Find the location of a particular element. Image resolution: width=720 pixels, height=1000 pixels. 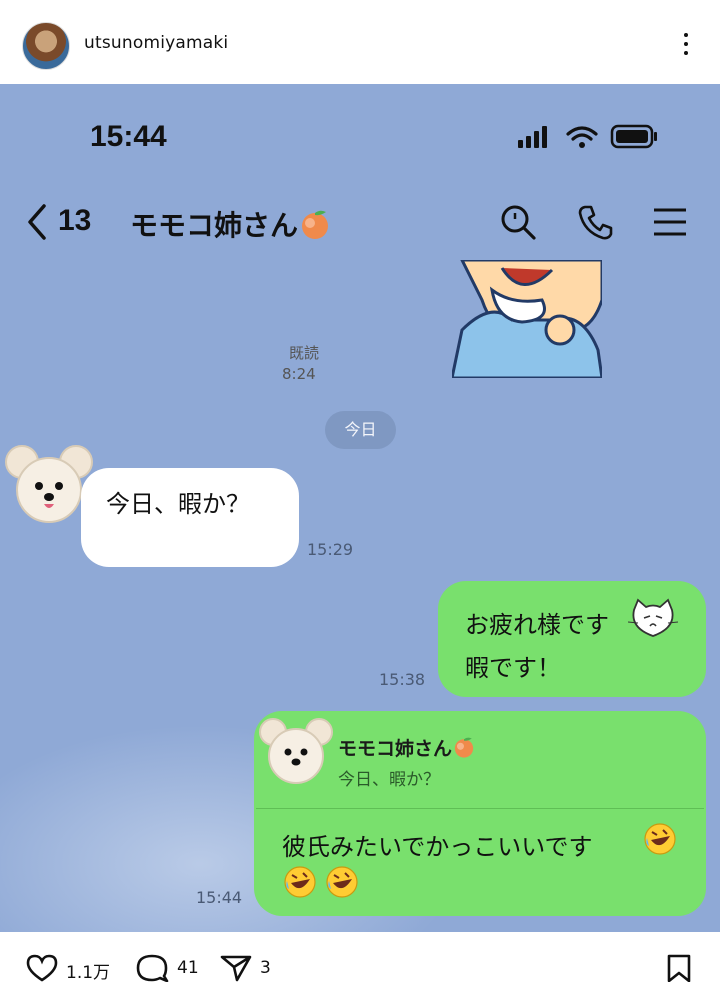

message-time: 15:38 is located at coordinates (402, 679).